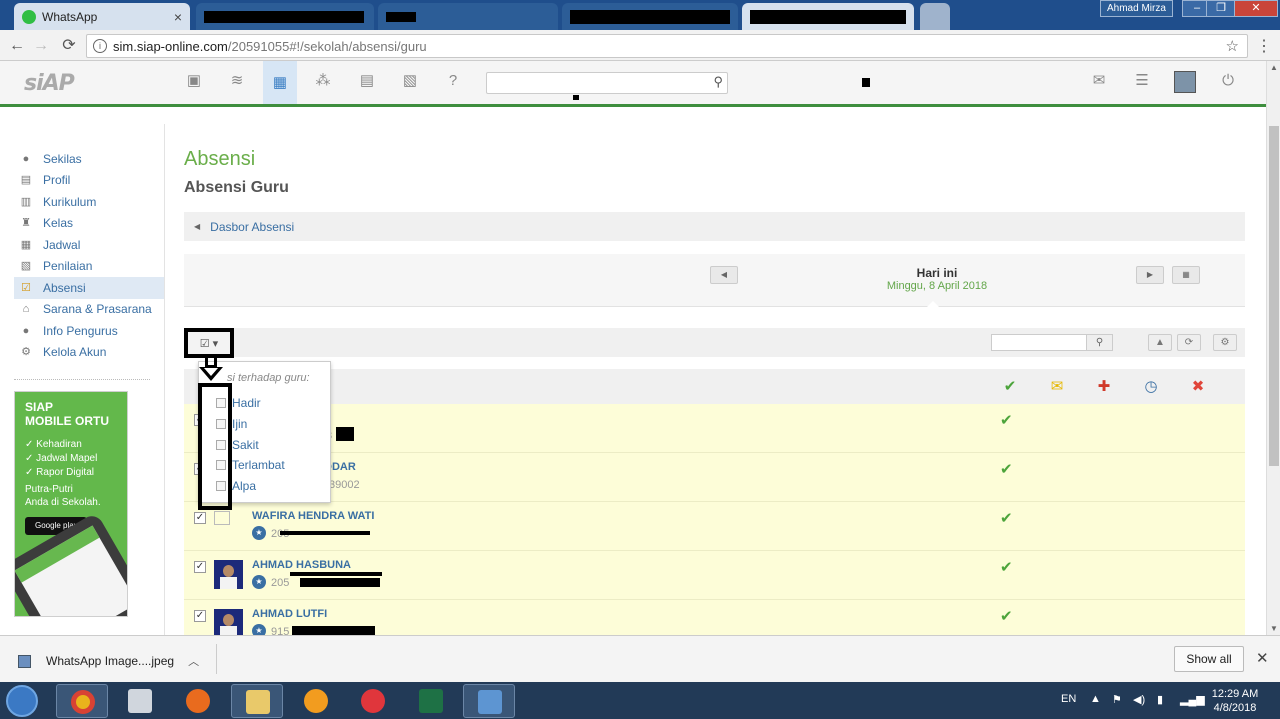 The height and width of the screenshot is (719, 1280). What do you see at coordinates (1186, 275) in the screenshot?
I see `calendar-icon: ▦` at bounding box center [1186, 275].